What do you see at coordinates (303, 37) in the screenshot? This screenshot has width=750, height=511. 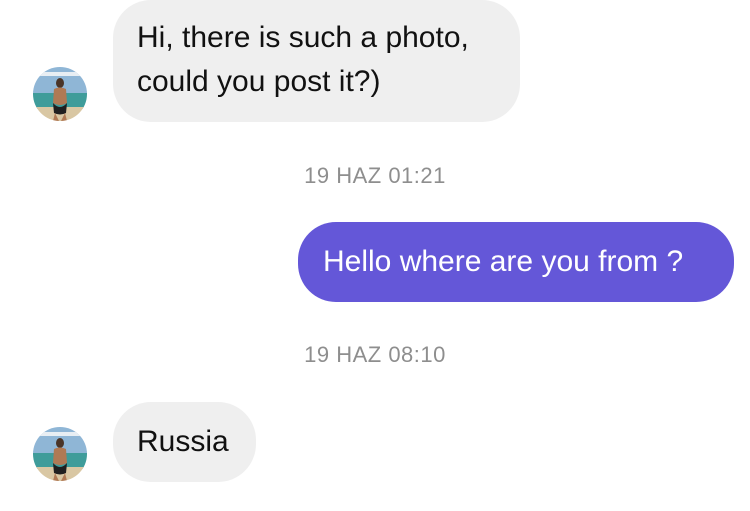 I see `message-text-line: Hi, there is such a photo,` at bounding box center [303, 37].